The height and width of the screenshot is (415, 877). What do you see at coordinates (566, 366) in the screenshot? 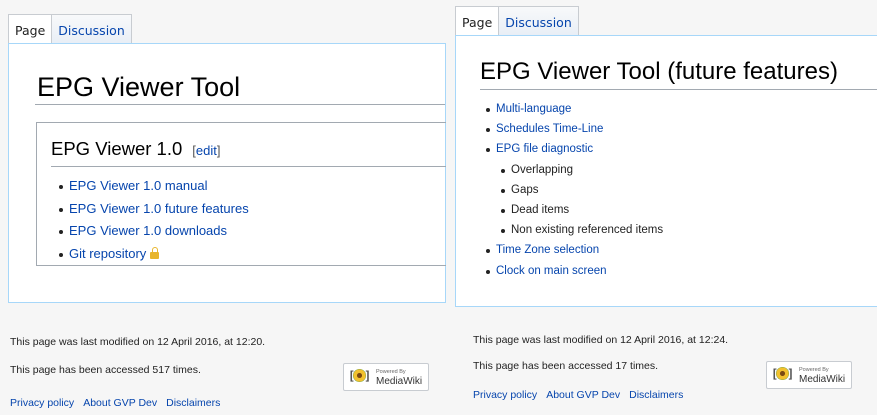
I see `access-count-text: This page has been accessed 17 times.` at bounding box center [566, 366].